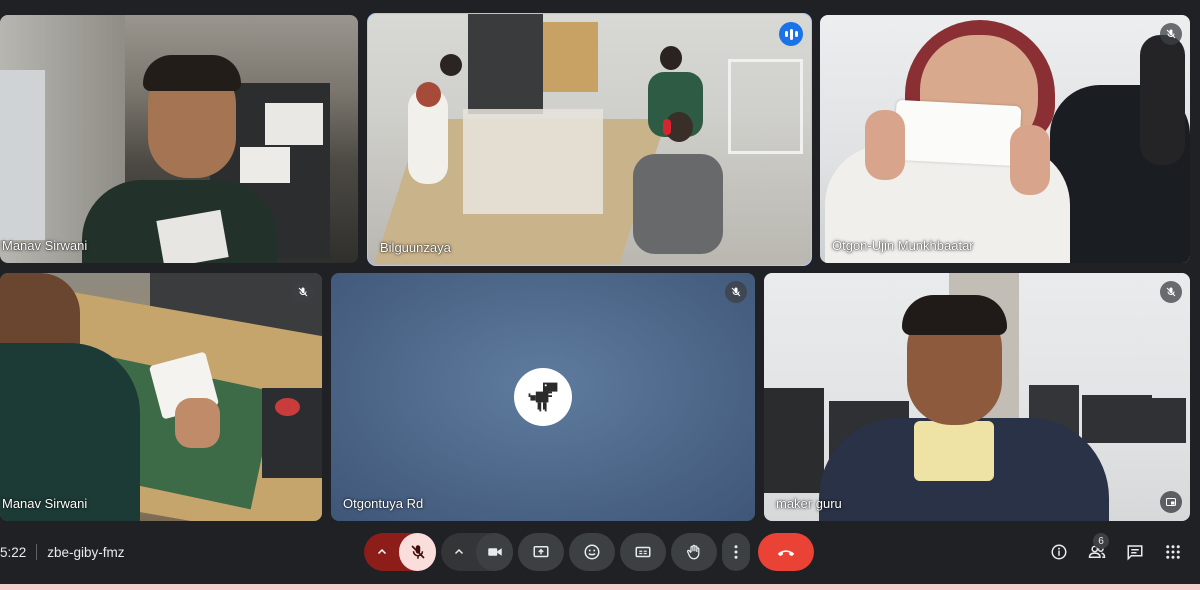 The width and height of the screenshot is (1200, 590). Describe the element at coordinates (86, 552) in the screenshot. I see `meeting-code: zbe-giby-fmz` at that location.